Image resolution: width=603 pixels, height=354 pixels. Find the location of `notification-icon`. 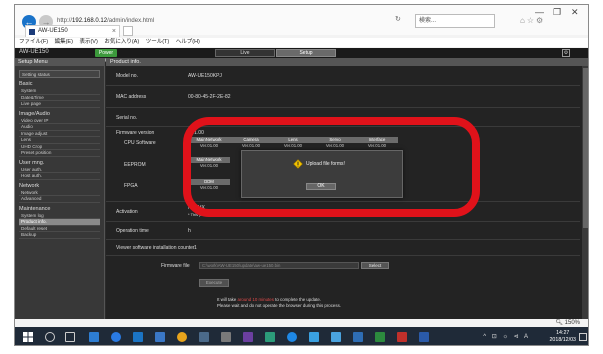

notification-icon is located at coordinates (583, 337).